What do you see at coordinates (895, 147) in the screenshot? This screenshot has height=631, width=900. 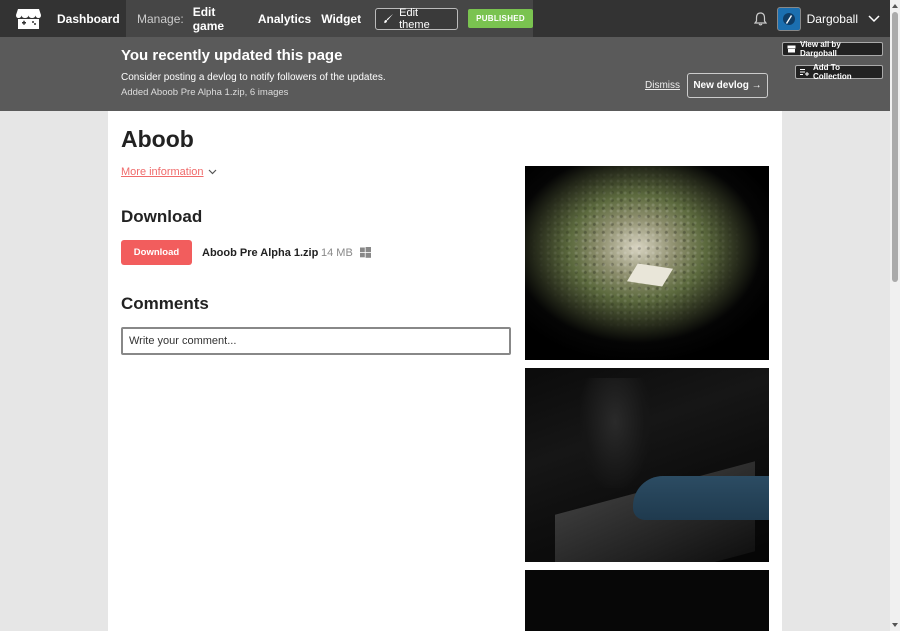 I see `scroll-thumb` at bounding box center [895, 147].